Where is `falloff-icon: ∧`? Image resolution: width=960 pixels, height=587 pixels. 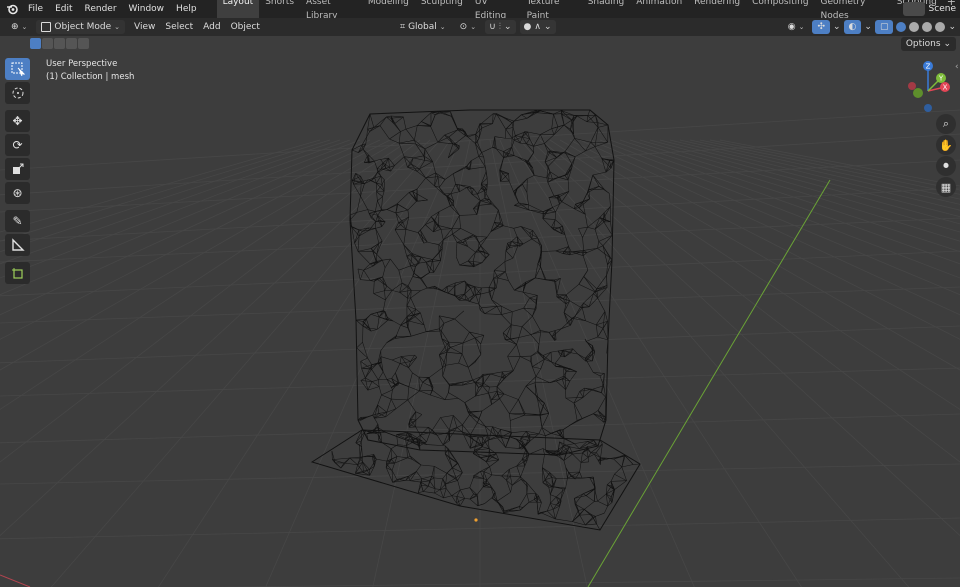
falloff-icon: ∧ is located at coordinates (537, 27).